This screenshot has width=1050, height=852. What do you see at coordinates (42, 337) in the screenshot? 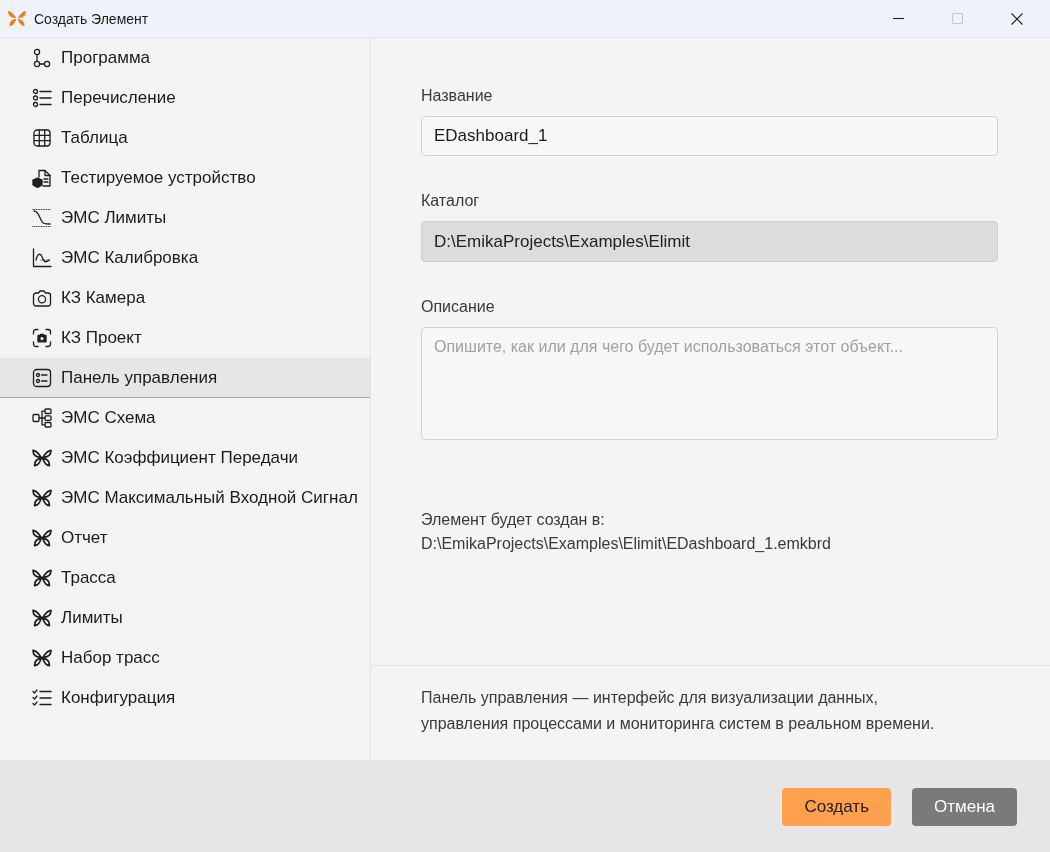
I see `camera-frame-icon` at bounding box center [42, 337].